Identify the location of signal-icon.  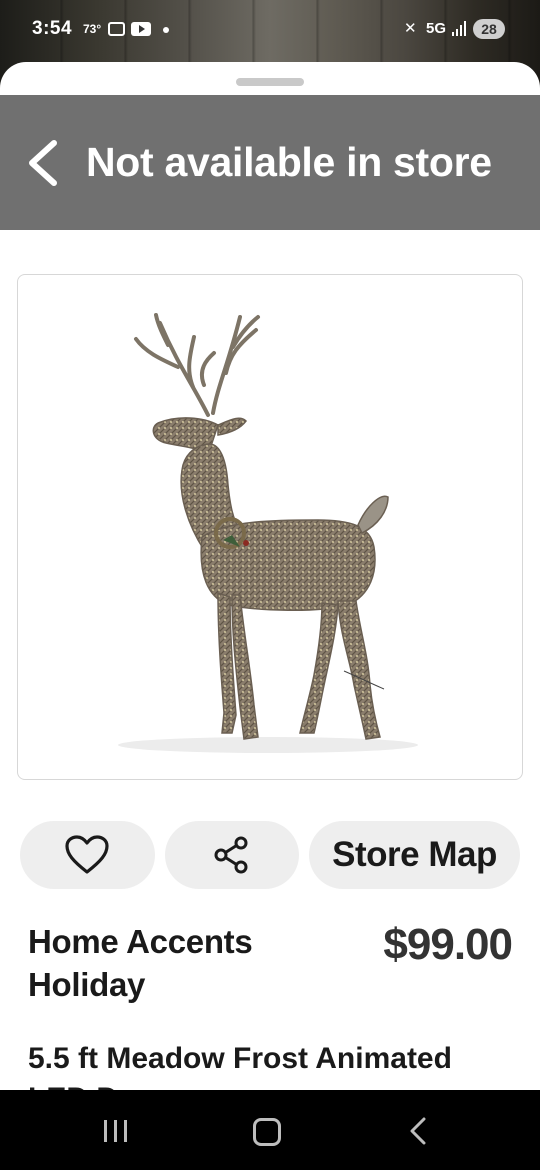
(460, 28).